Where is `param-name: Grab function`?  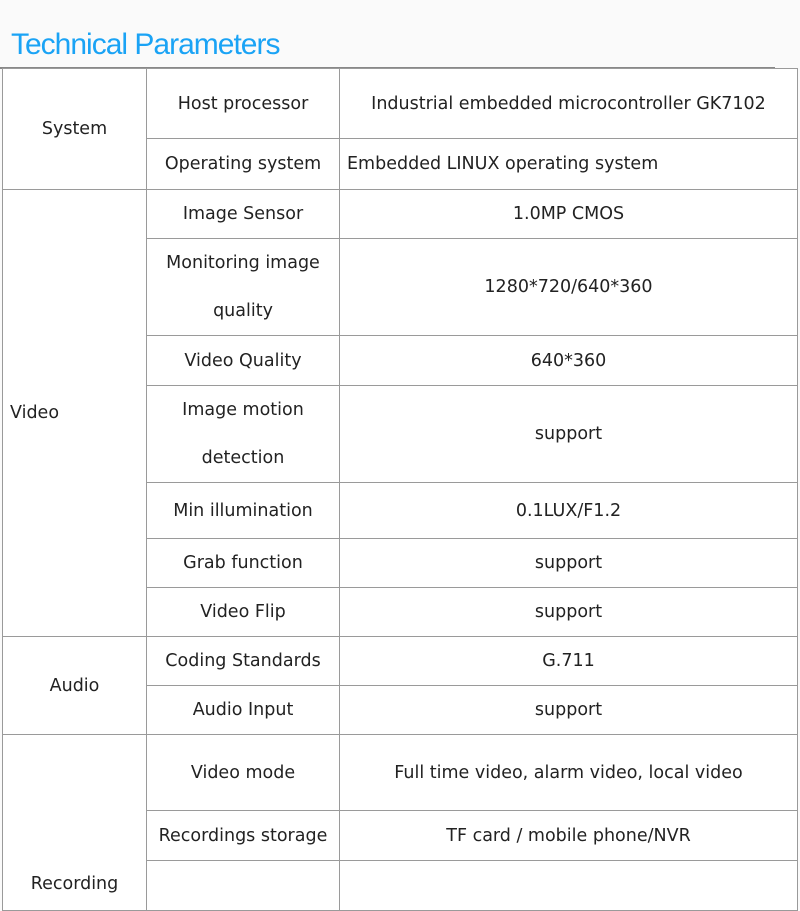 param-name: Grab function is located at coordinates (243, 563).